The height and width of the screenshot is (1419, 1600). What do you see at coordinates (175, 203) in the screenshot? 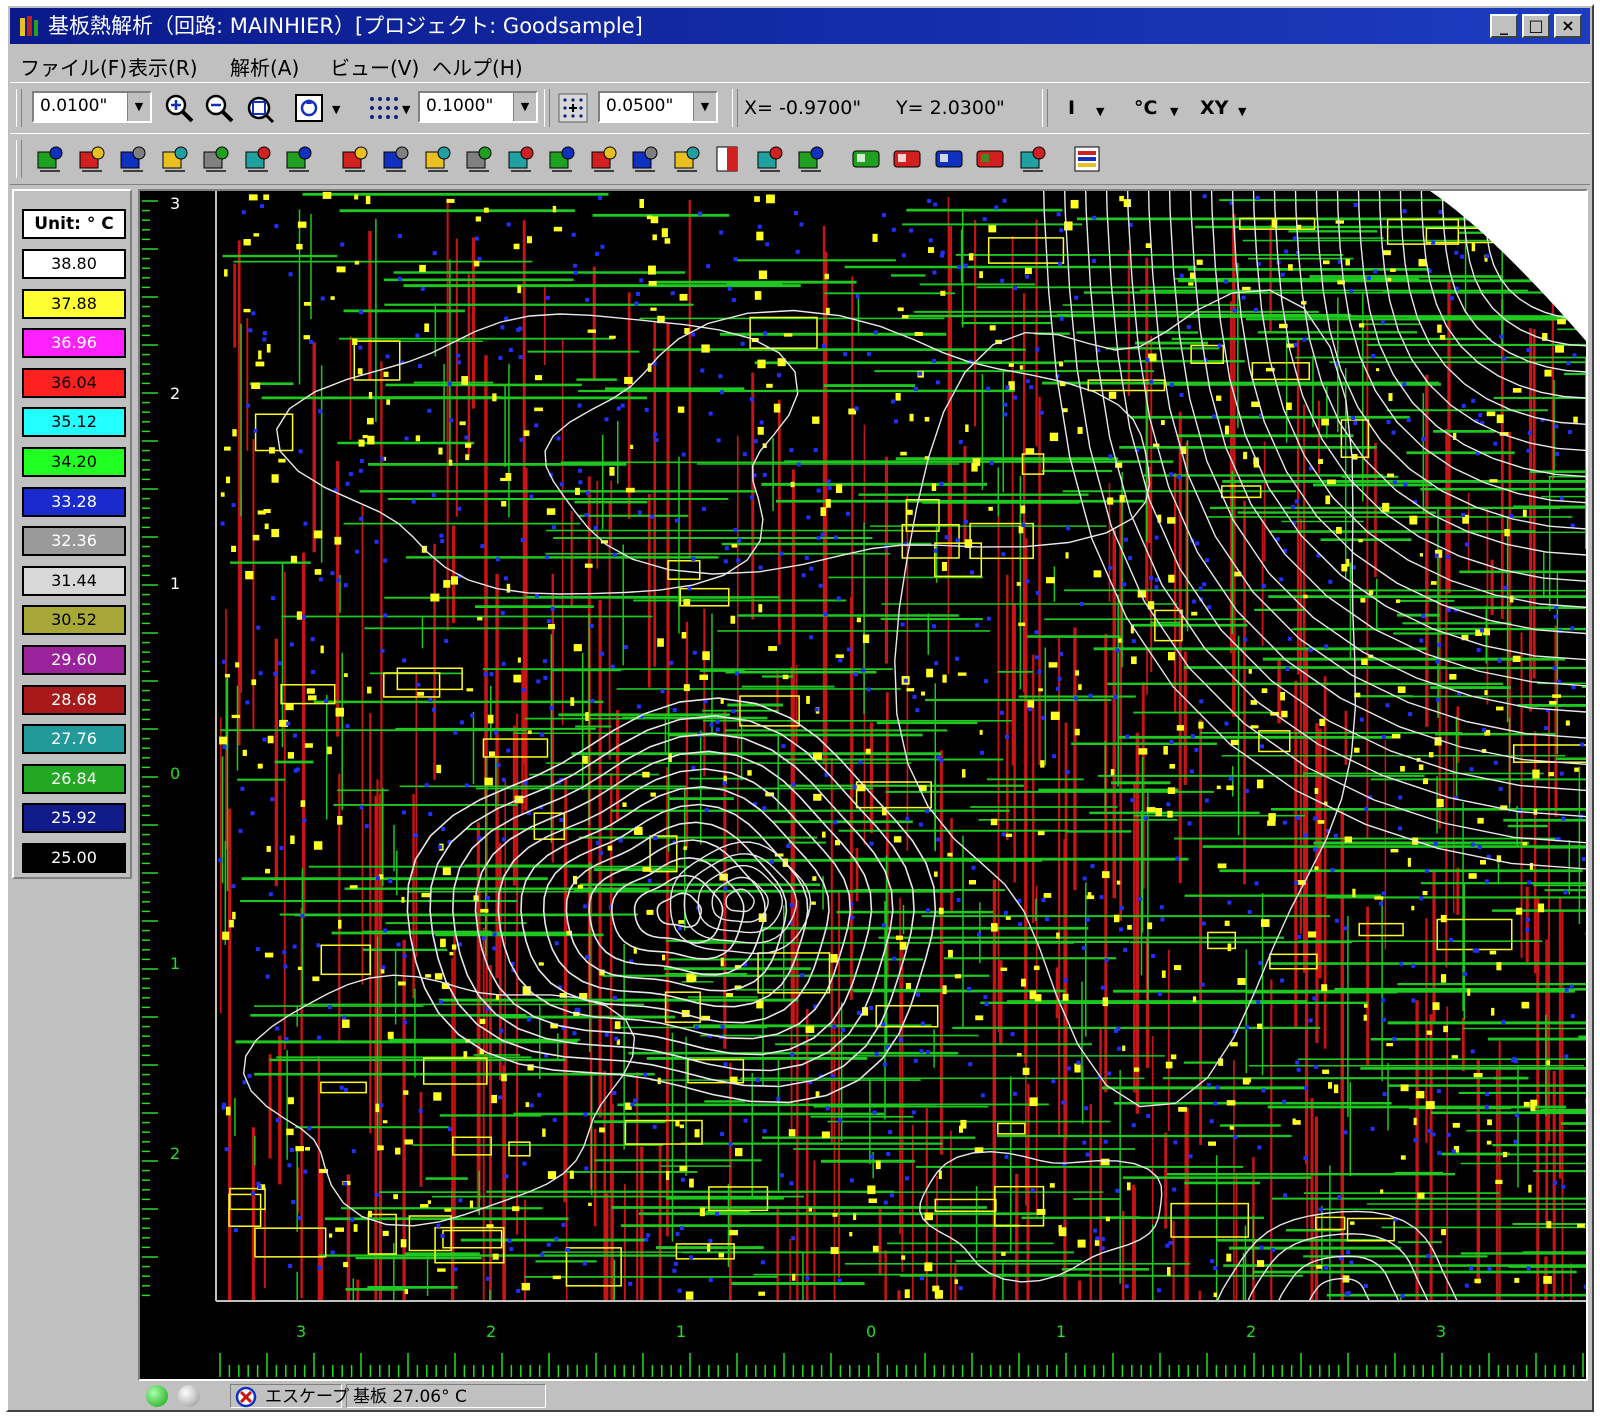
I see `vertical-ruler-label: 3` at bounding box center [175, 203].